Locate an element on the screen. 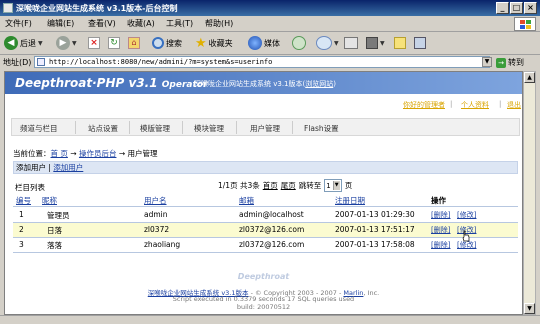 This screenshot has height=324, width=540. back-arrow-icon: ◀ is located at coordinates (11, 43).